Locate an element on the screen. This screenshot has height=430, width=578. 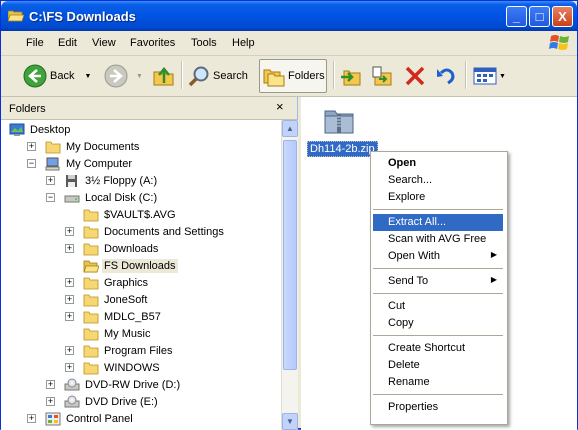
toolbar: Back ▼ ▼ Search Folders ▼ is located at coordinates (289, 76).